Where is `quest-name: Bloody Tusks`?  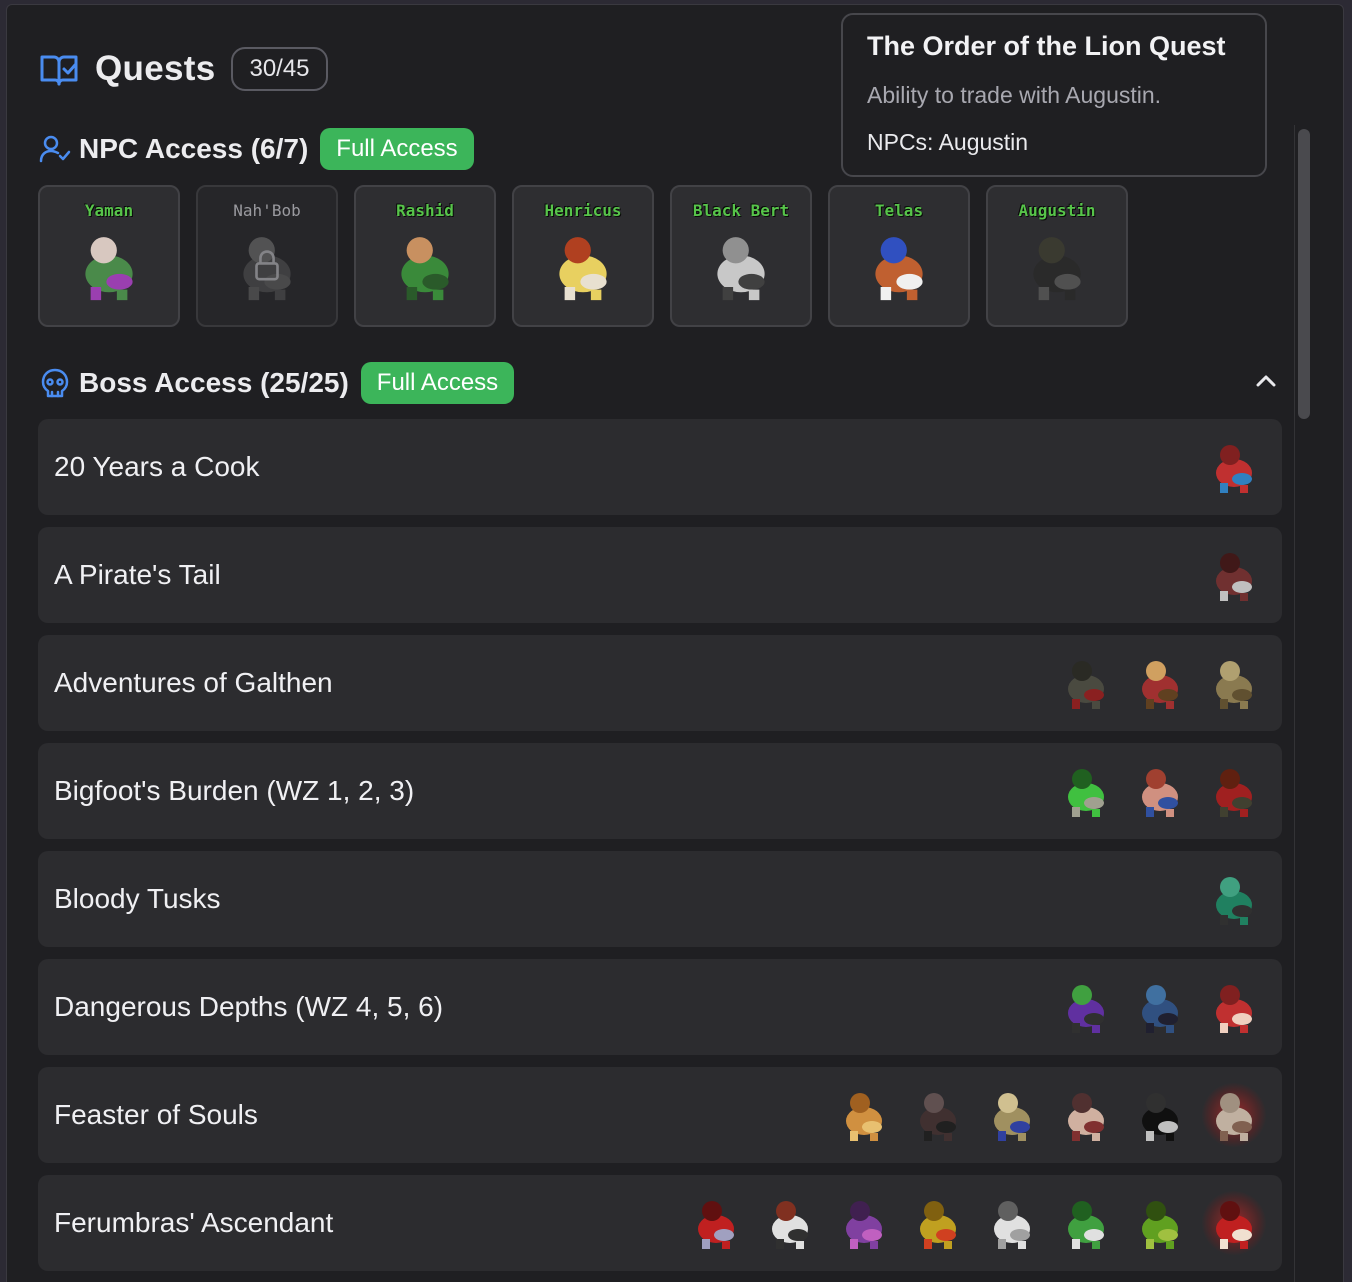 quest-name: Bloody Tusks is located at coordinates (137, 898).